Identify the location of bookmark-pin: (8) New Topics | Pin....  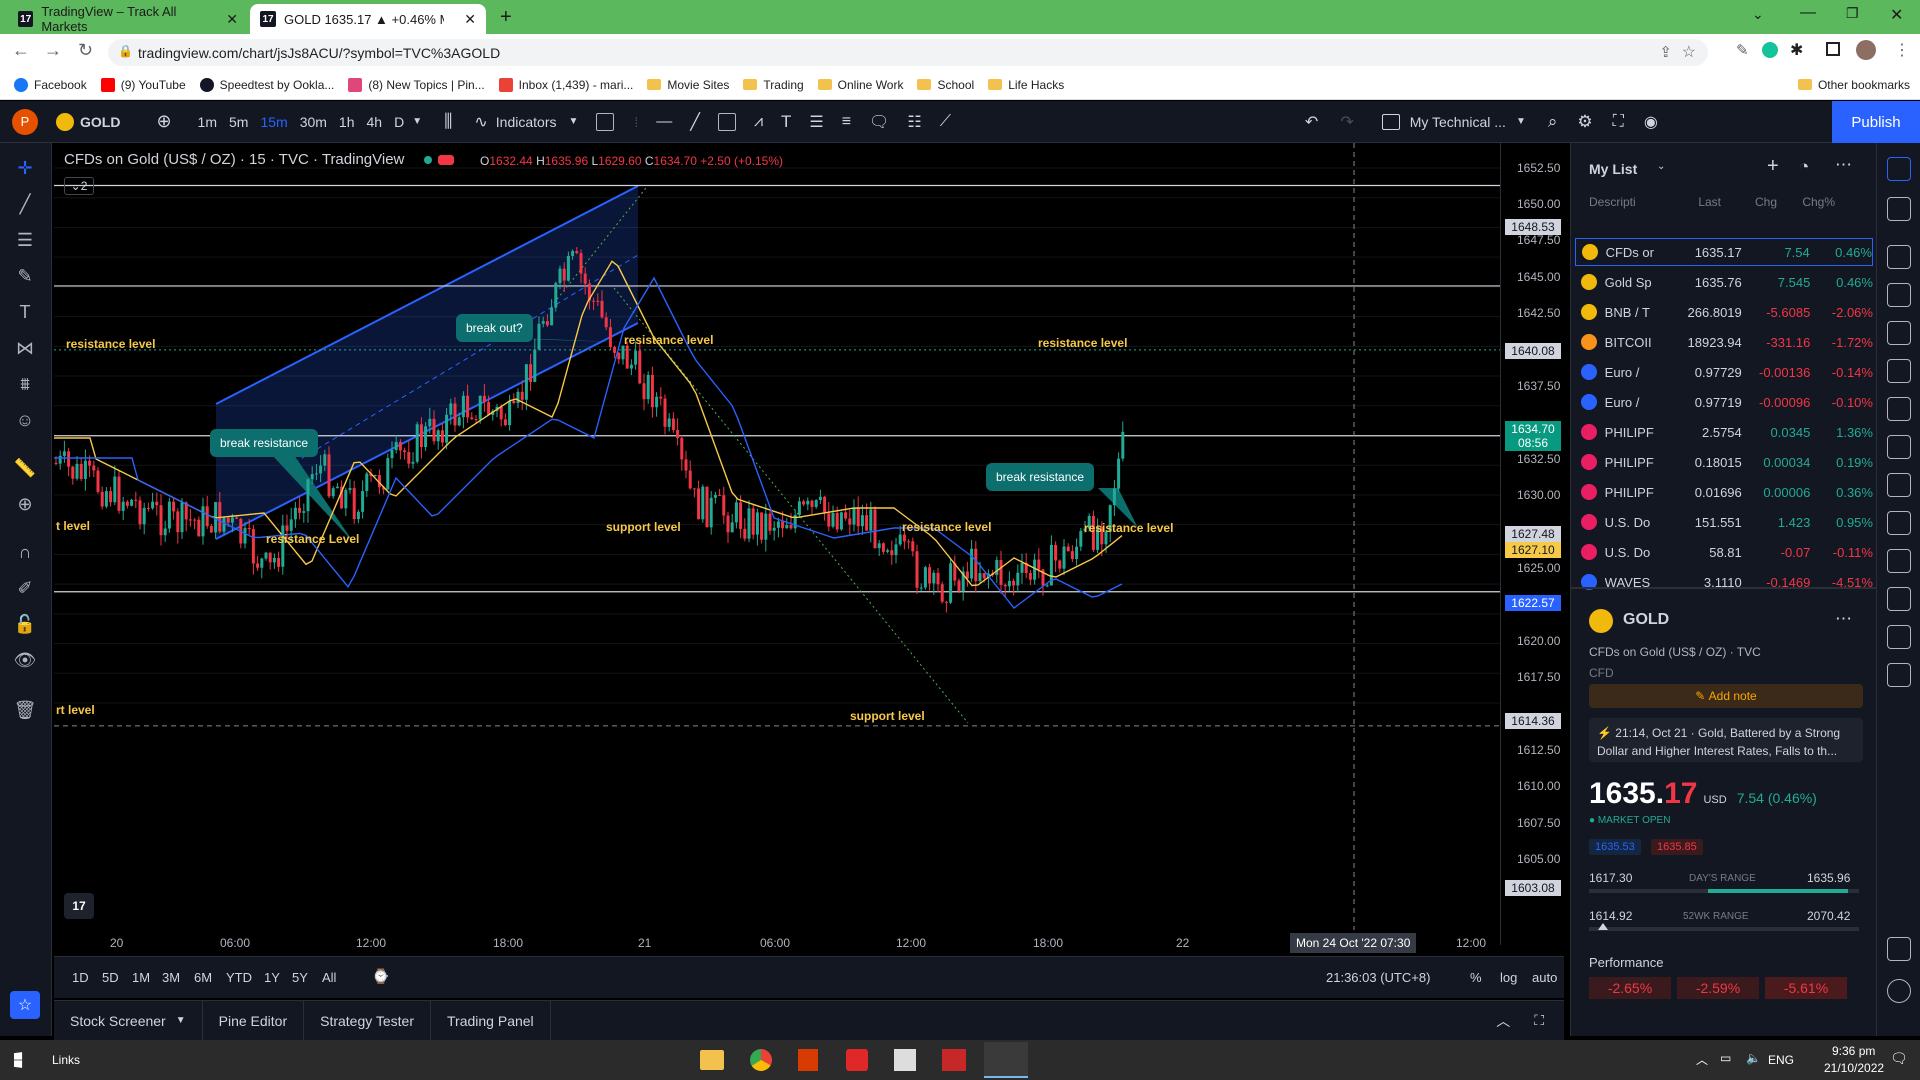
(416, 84).